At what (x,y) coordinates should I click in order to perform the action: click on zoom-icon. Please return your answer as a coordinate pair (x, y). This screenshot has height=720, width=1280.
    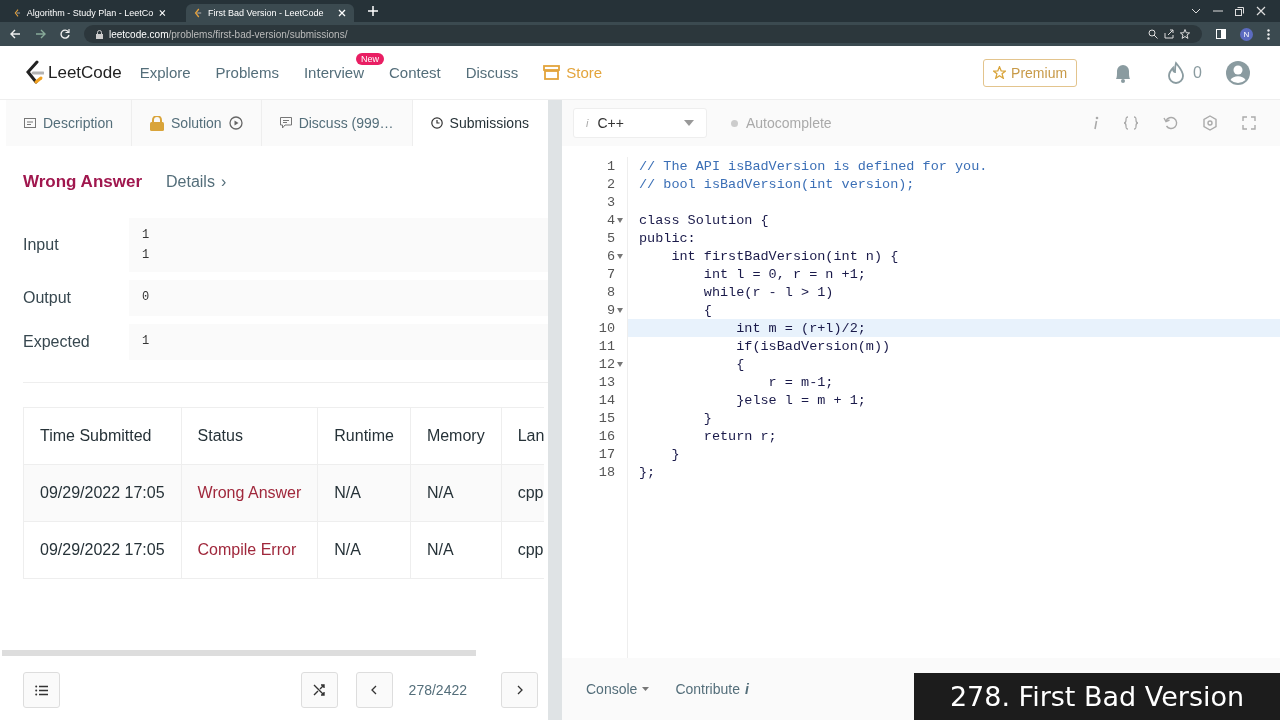
    Looking at the image, I should click on (1153, 34).